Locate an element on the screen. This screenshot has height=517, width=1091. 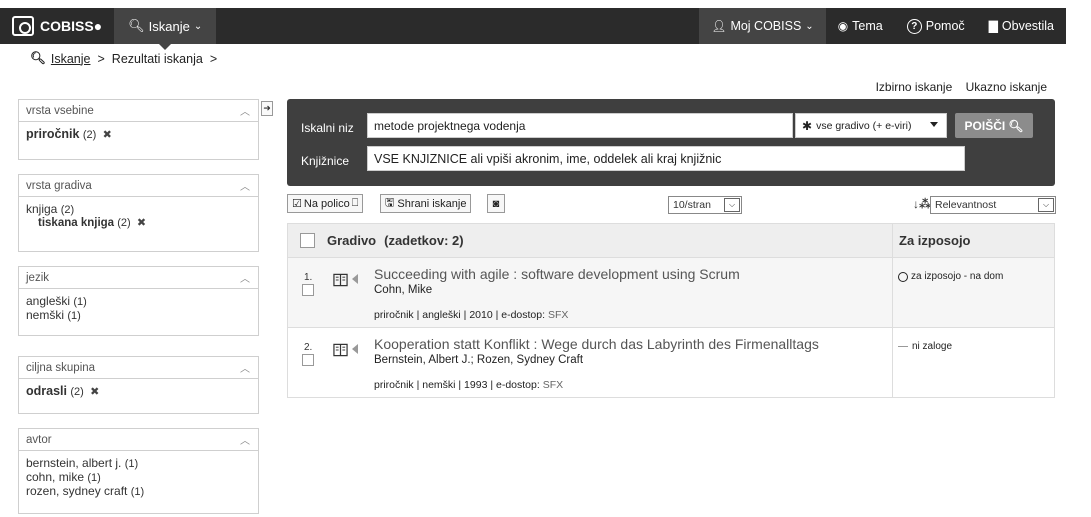
facet-item: knjiga (2) is located at coordinates (138, 210).